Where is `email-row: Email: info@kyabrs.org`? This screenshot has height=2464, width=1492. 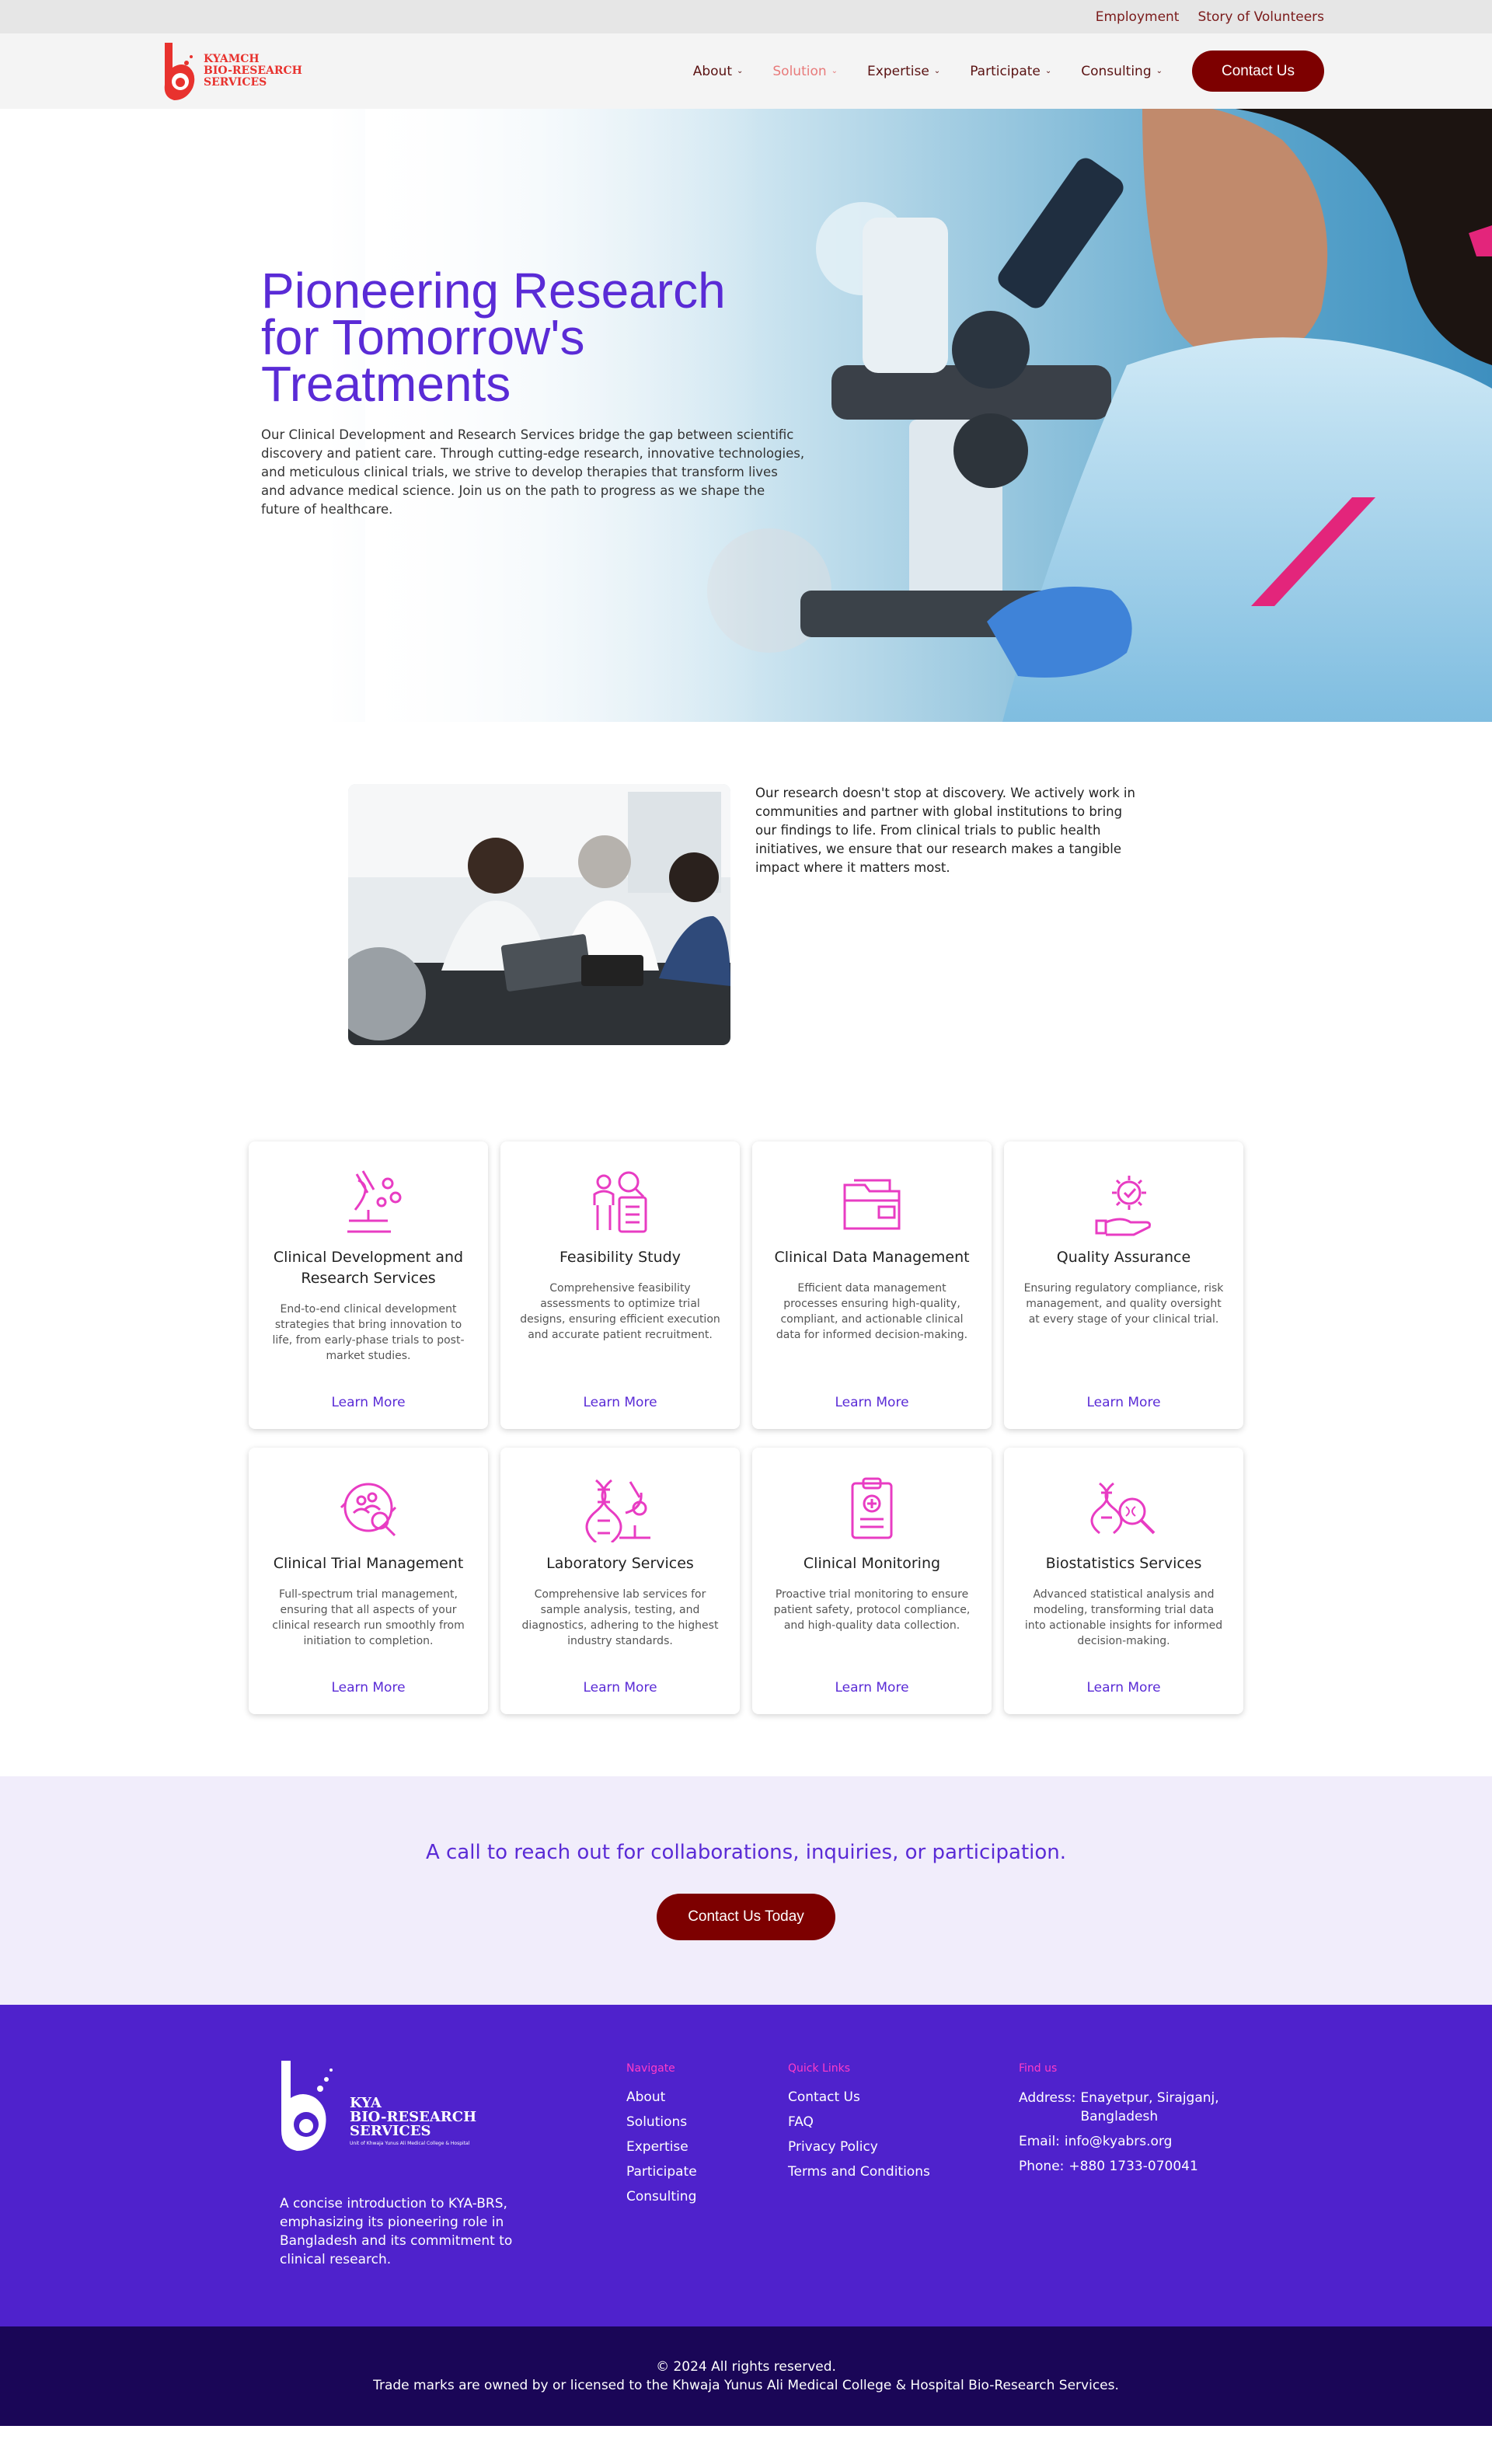 email-row: Email: info@kyabrs.org is located at coordinates (1096, 2141).